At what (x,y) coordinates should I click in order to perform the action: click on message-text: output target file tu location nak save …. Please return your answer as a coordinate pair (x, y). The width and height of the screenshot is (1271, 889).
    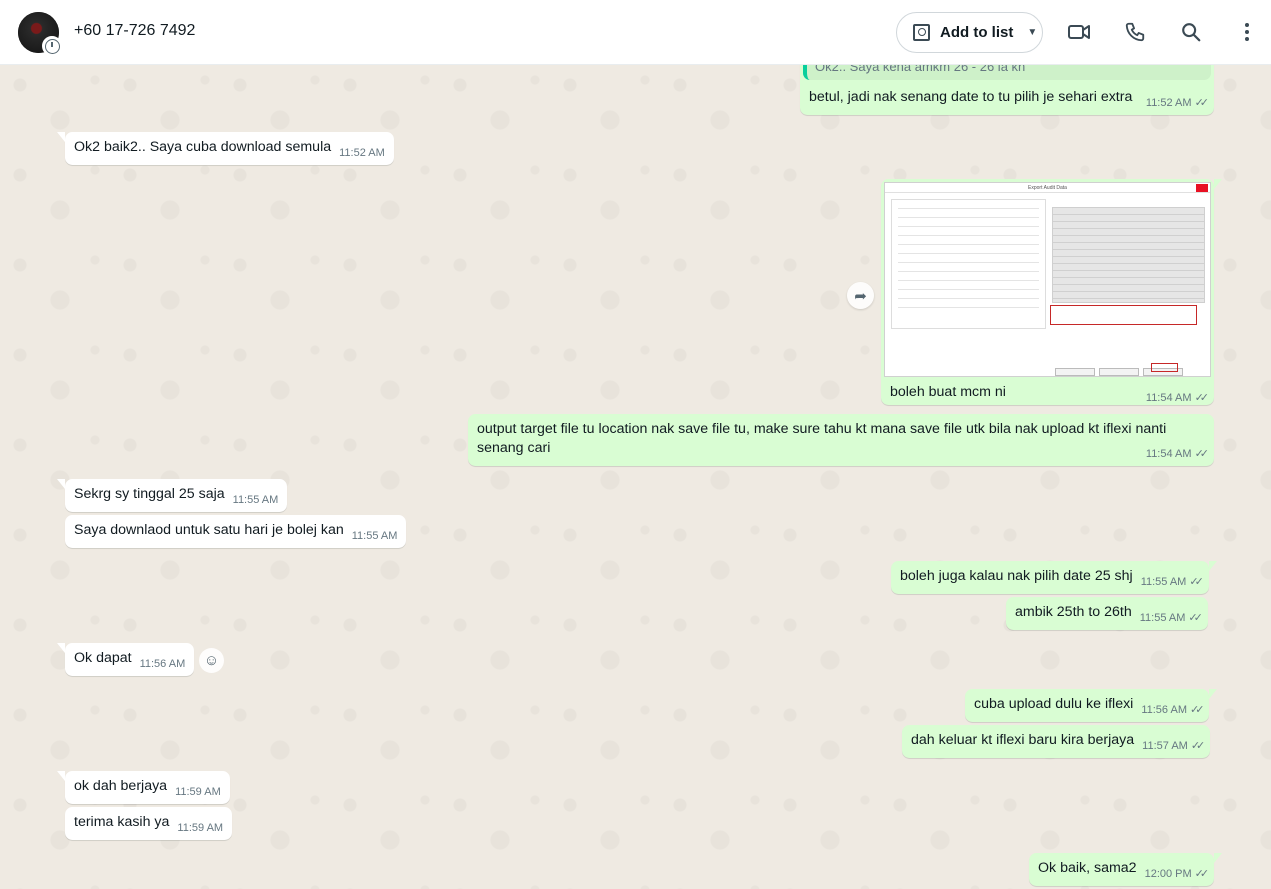
    Looking at the image, I should click on (822, 438).